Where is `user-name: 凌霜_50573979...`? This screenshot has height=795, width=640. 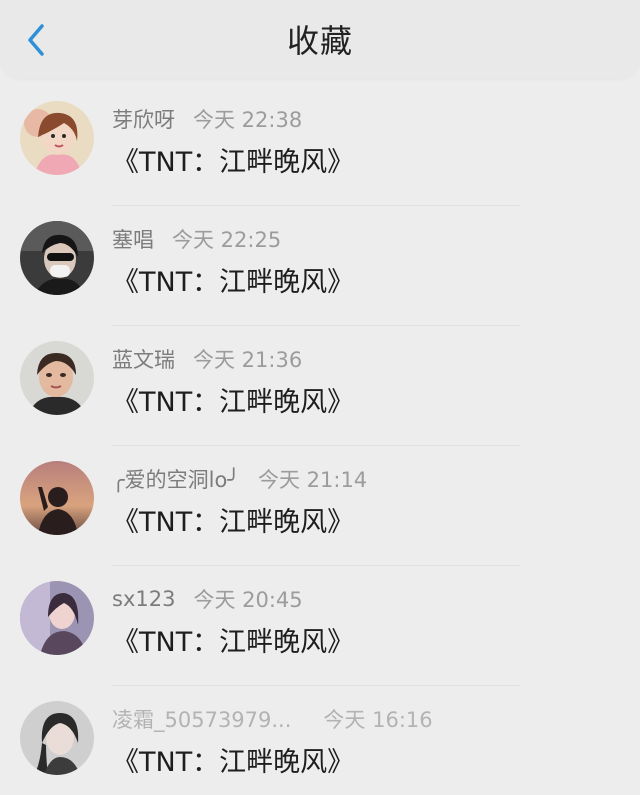
user-name: 凌霜_50573979... is located at coordinates (201, 719).